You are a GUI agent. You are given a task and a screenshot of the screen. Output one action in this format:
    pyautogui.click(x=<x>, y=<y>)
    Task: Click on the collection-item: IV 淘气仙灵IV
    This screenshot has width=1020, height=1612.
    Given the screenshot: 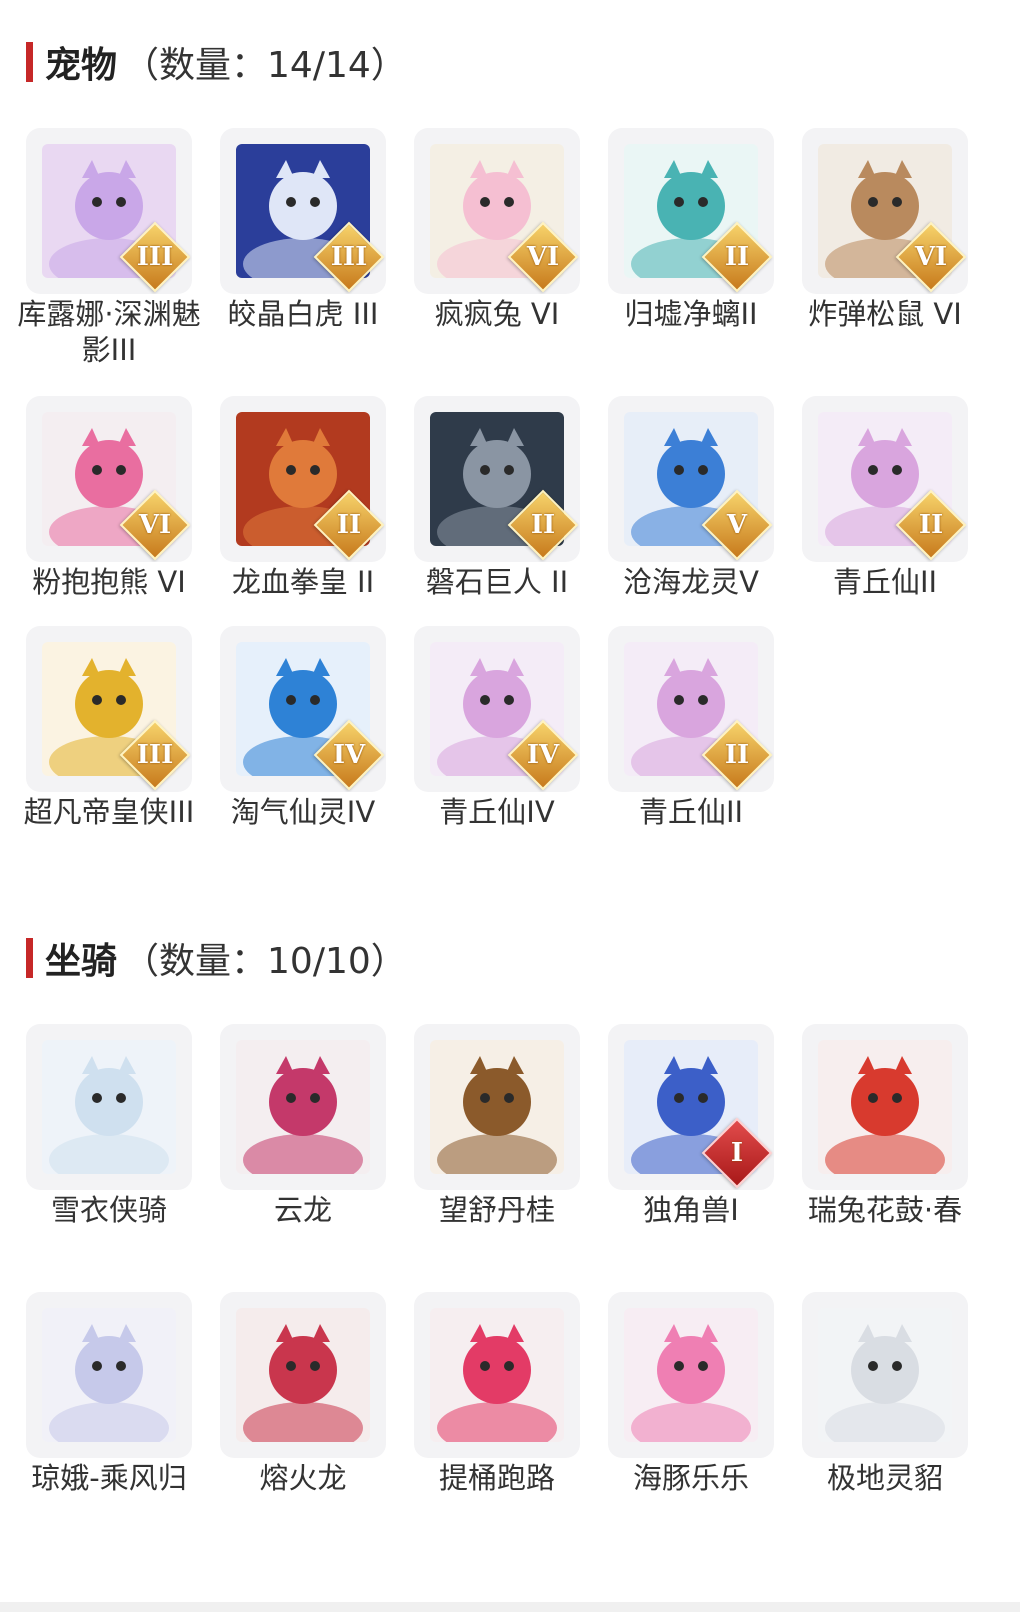 What is the action you would take?
    pyautogui.click(x=303, y=728)
    